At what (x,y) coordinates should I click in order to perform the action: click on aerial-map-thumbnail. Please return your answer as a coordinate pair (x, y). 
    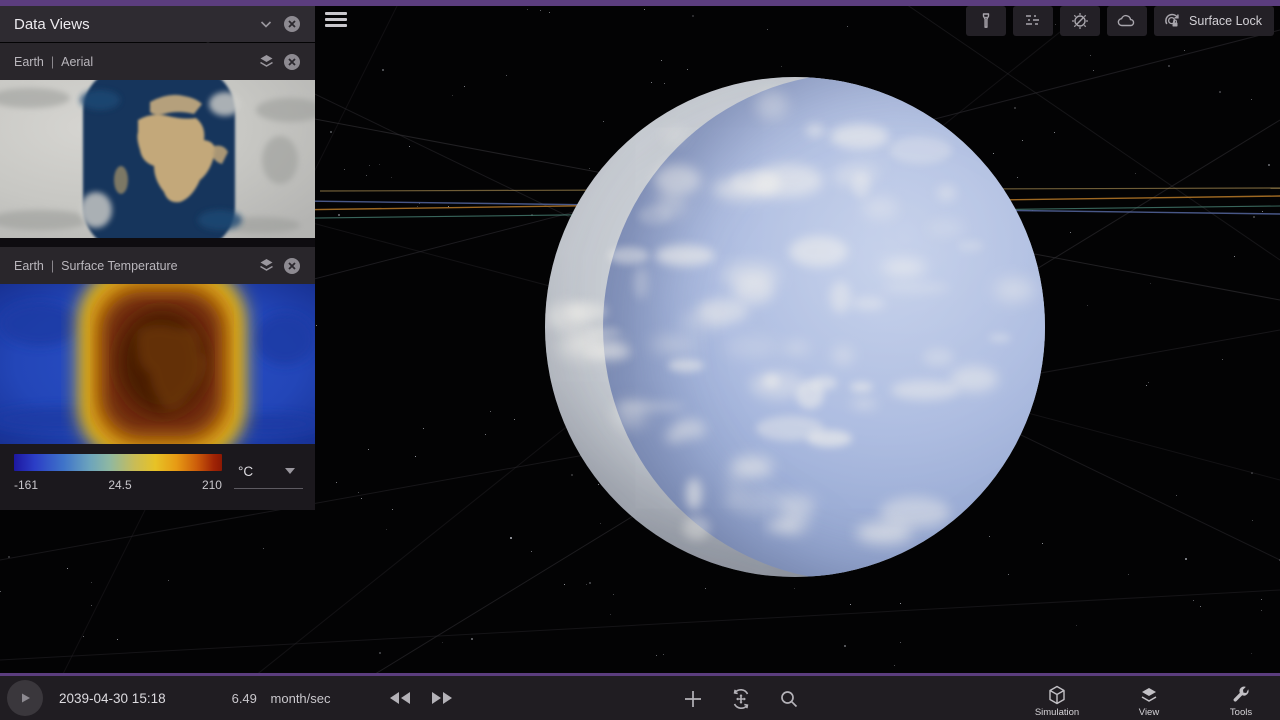
    Looking at the image, I should click on (157, 159).